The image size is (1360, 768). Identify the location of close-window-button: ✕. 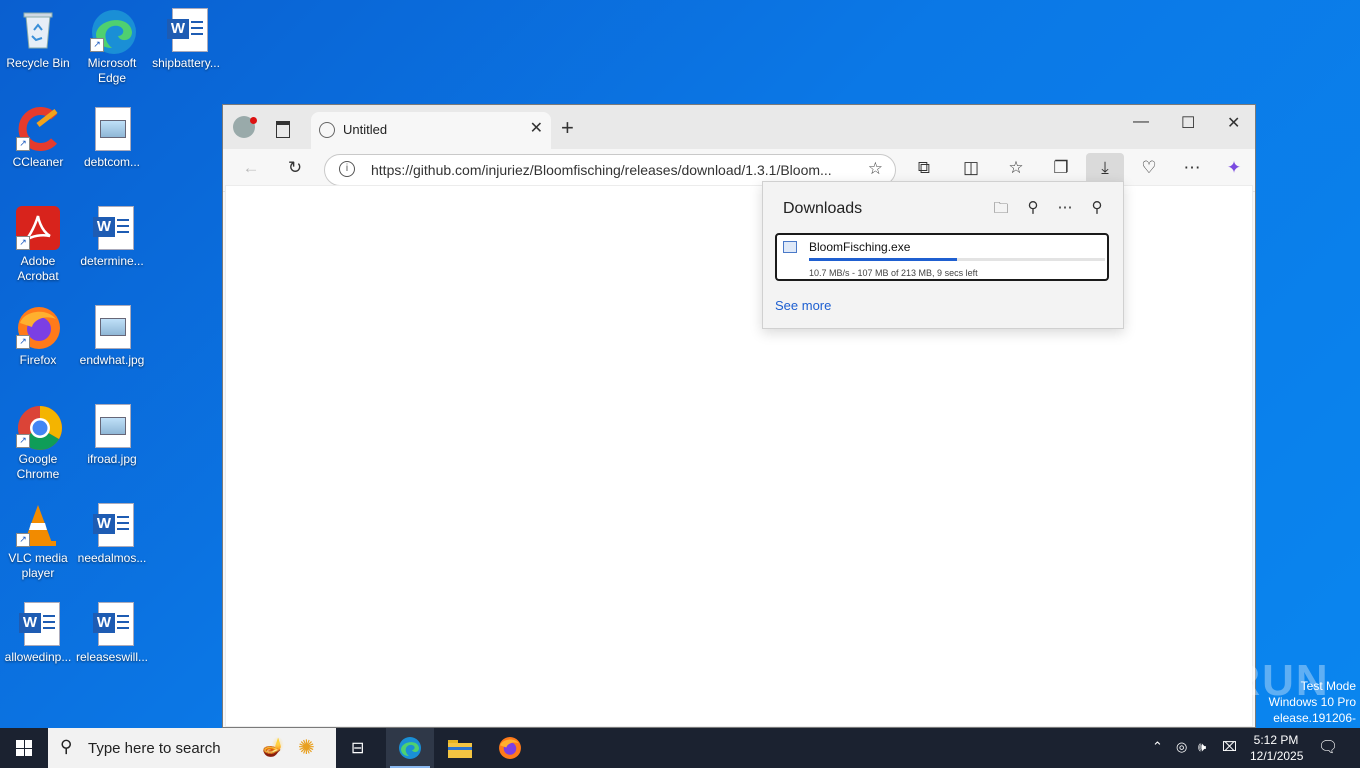
(1233, 123).